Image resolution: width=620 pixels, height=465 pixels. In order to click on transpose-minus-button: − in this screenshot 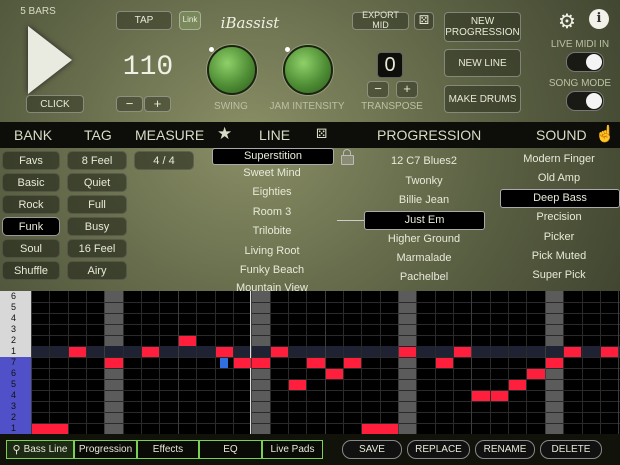, I will do `click(378, 89)`.